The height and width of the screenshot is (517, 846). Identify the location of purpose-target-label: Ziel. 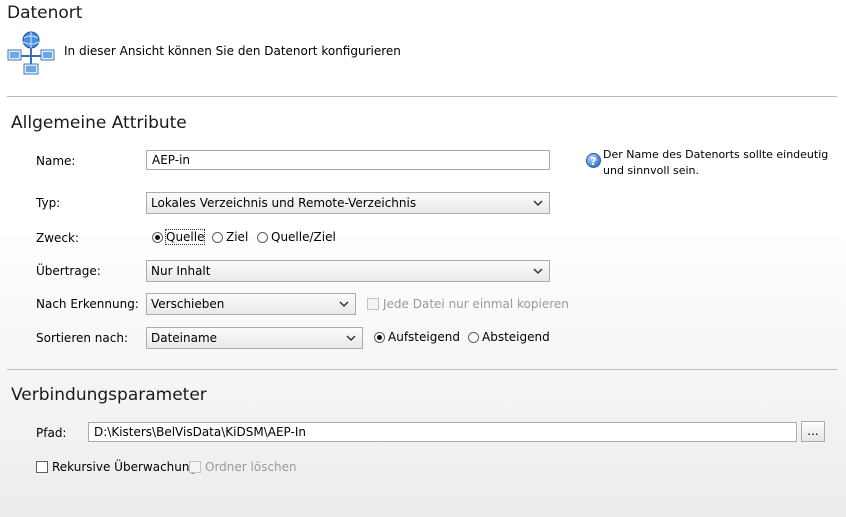
(237, 237).